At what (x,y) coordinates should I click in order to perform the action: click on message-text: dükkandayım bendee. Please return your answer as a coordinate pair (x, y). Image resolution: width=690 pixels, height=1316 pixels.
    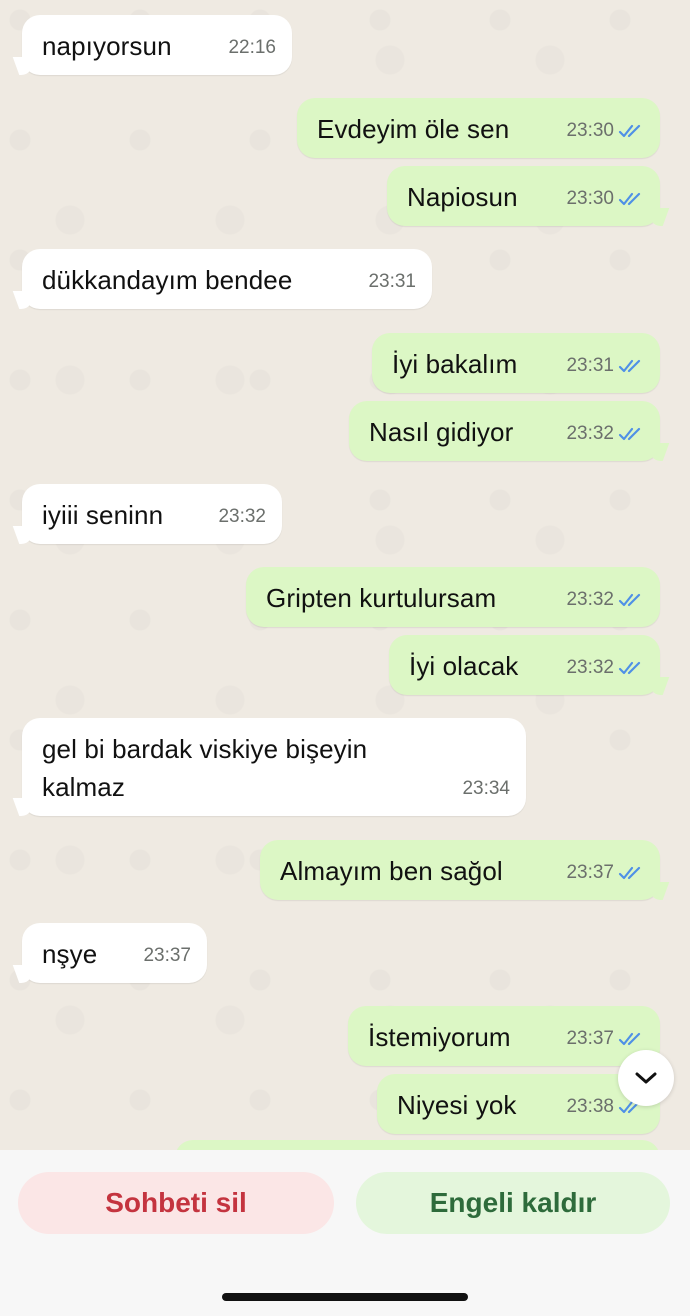
    Looking at the image, I should click on (167, 280).